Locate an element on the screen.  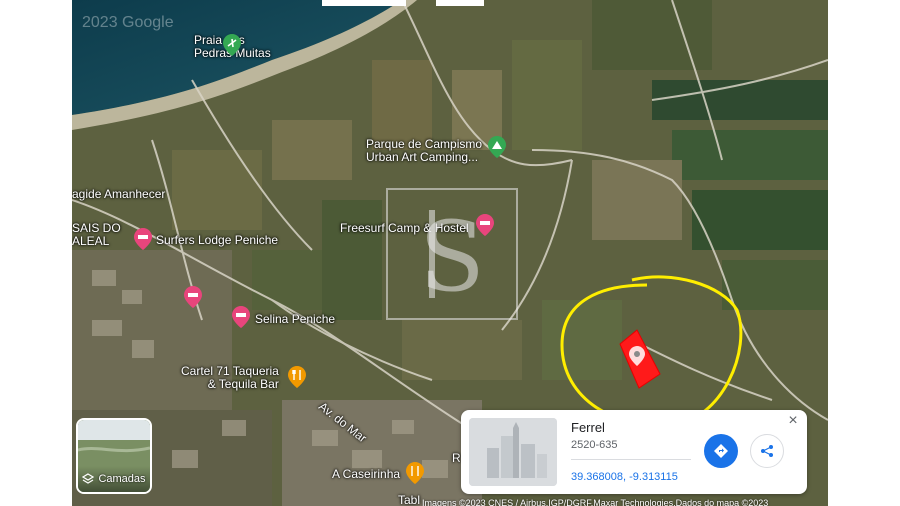
place-name: Ferrel is located at coordinates (588, 427).